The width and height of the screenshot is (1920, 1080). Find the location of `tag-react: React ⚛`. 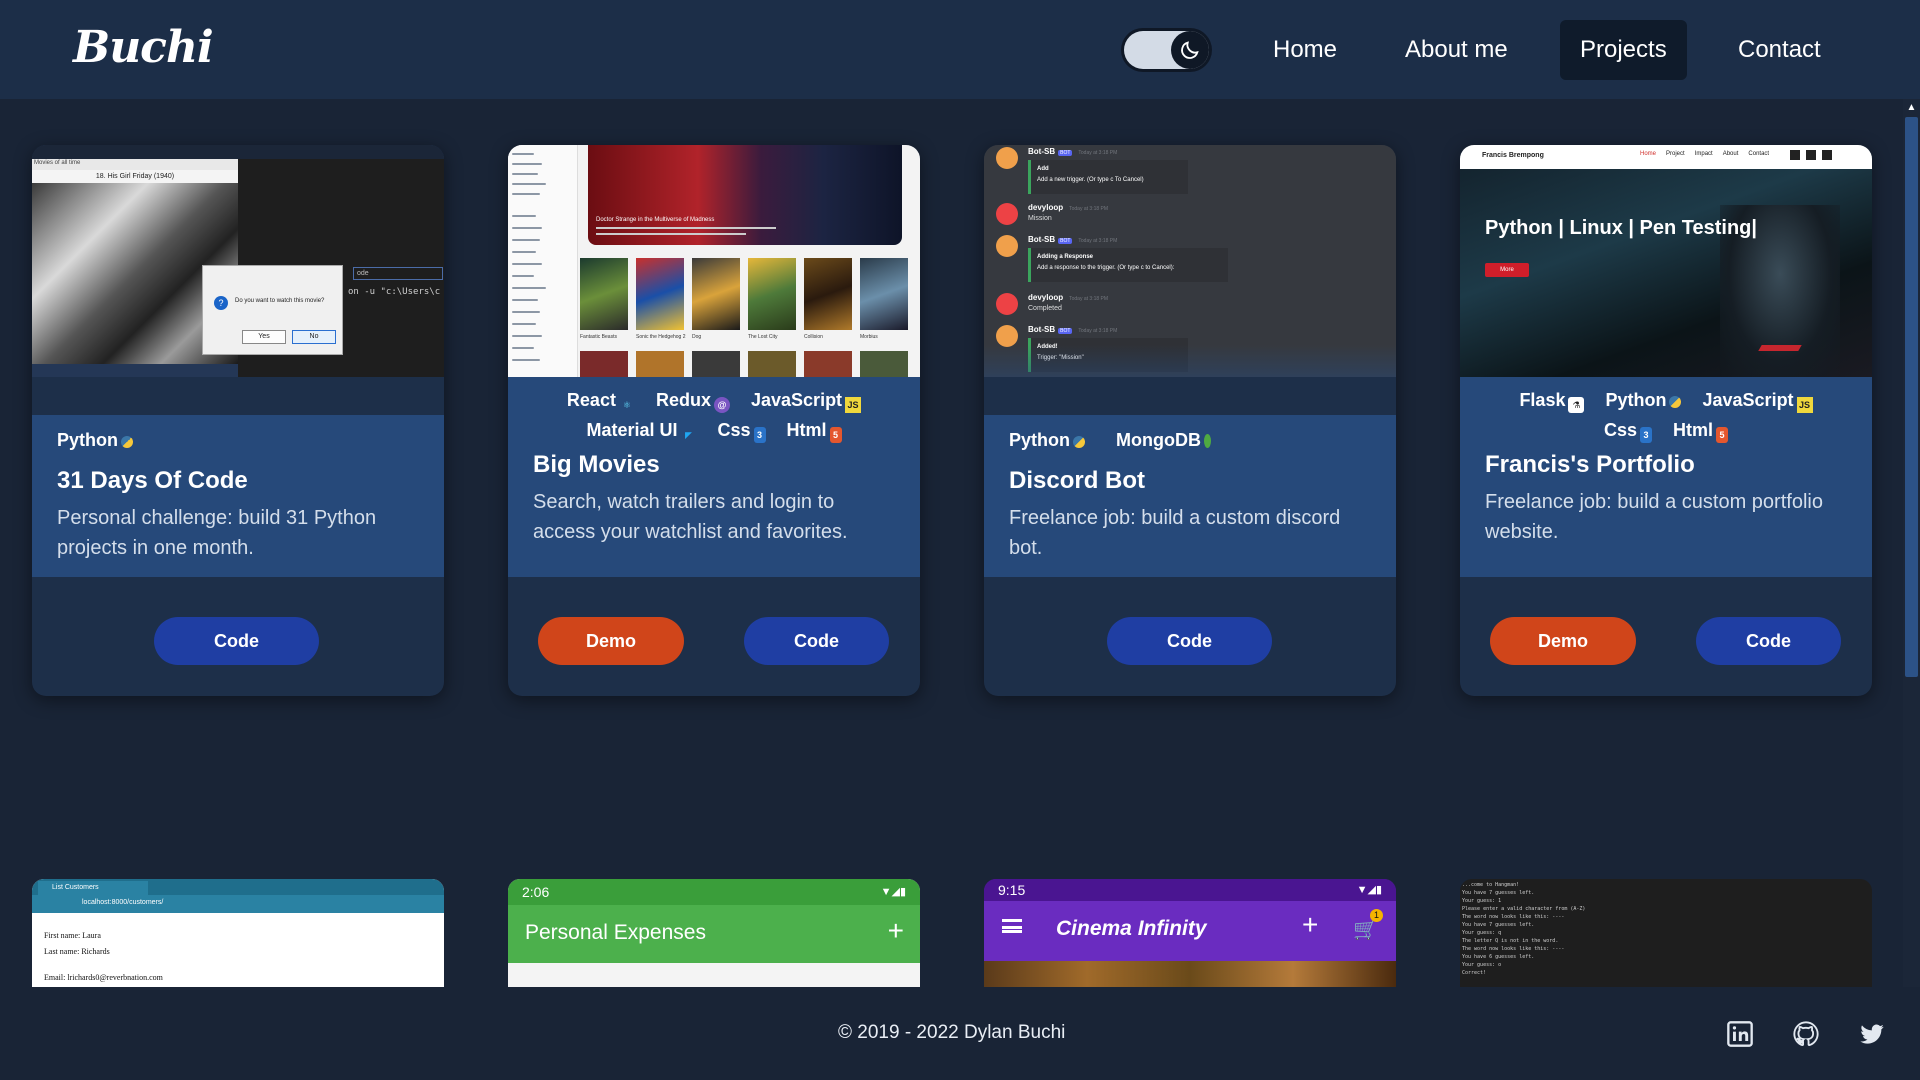

tag-react: React ⚛ is located at coordinates (601, 400).